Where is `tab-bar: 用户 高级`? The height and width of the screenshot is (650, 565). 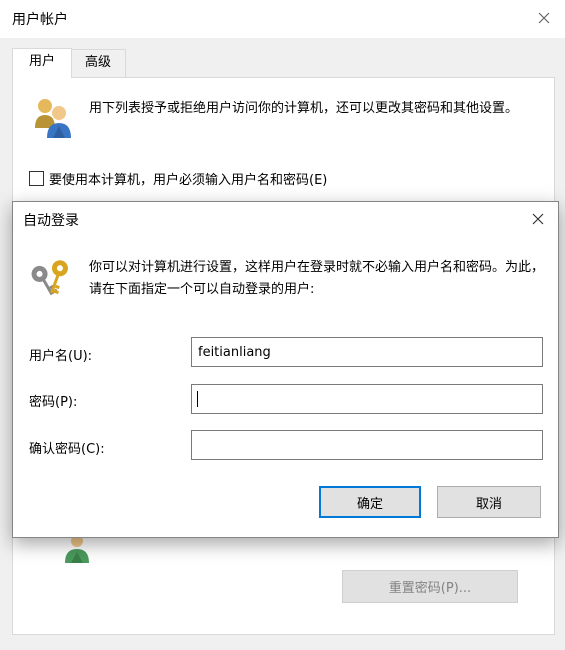 tab-bar: 用户 高级 is located at coordinates (282, 58).